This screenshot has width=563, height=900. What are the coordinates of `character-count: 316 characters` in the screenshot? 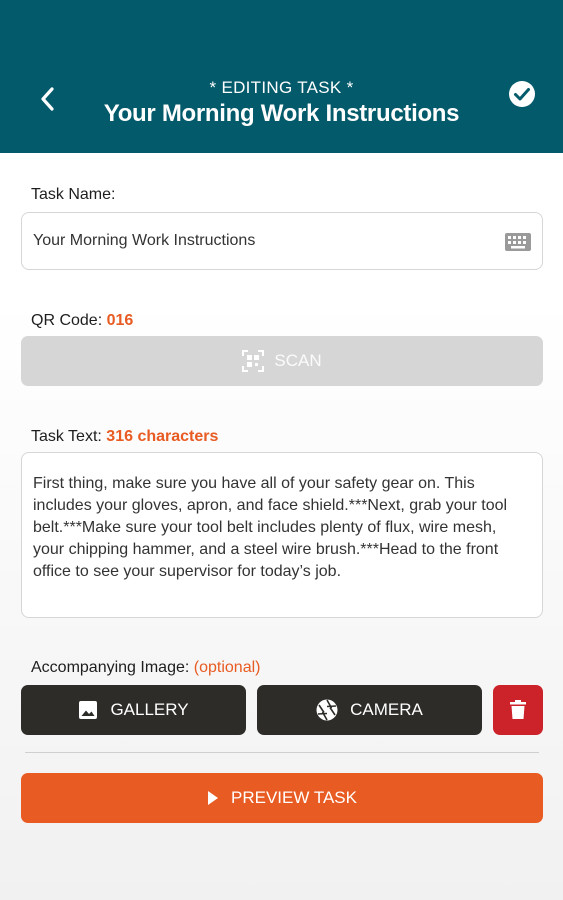 It's located at (162, 436).